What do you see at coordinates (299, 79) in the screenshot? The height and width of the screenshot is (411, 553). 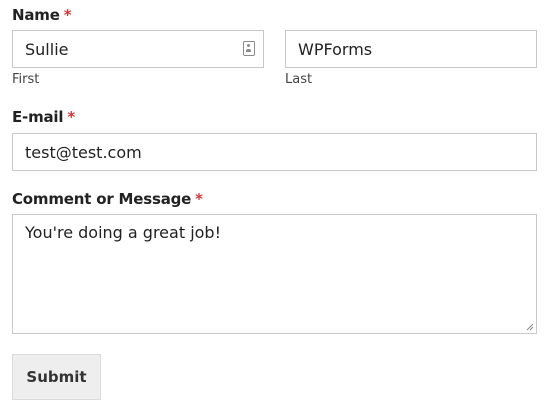 I see `last-name-sublabel: Last` at bounding box center [299, 79].